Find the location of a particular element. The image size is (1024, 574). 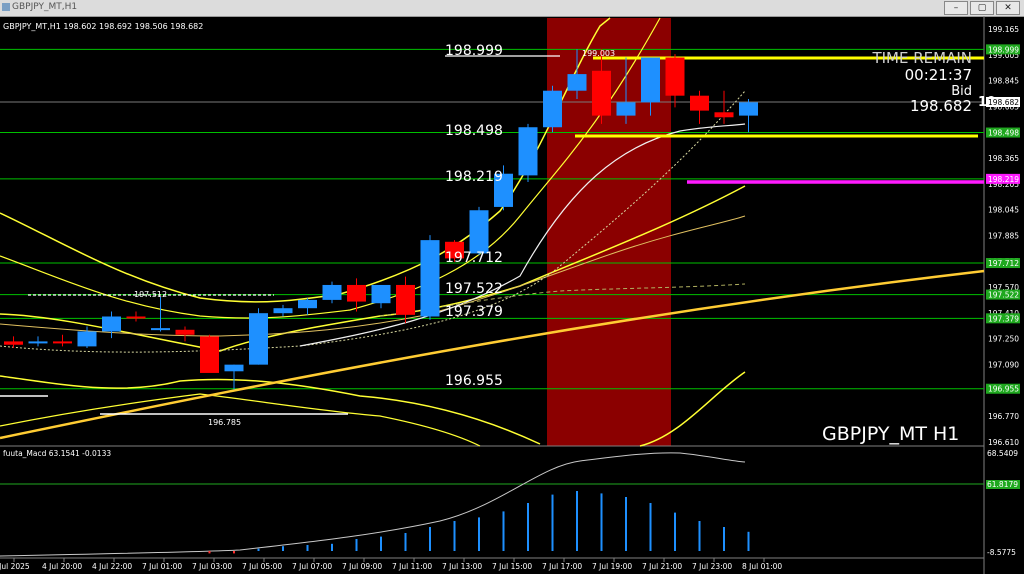

macd-tick-bottom: -8.5775 is located at coordinates (1001, 552).